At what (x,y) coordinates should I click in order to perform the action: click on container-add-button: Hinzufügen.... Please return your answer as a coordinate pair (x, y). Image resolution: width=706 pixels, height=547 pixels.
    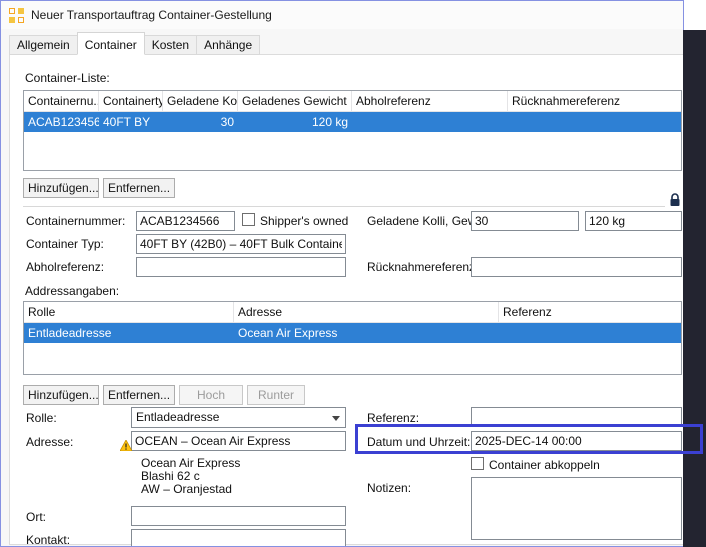
    Looking at the image, I should click on (61, 188).